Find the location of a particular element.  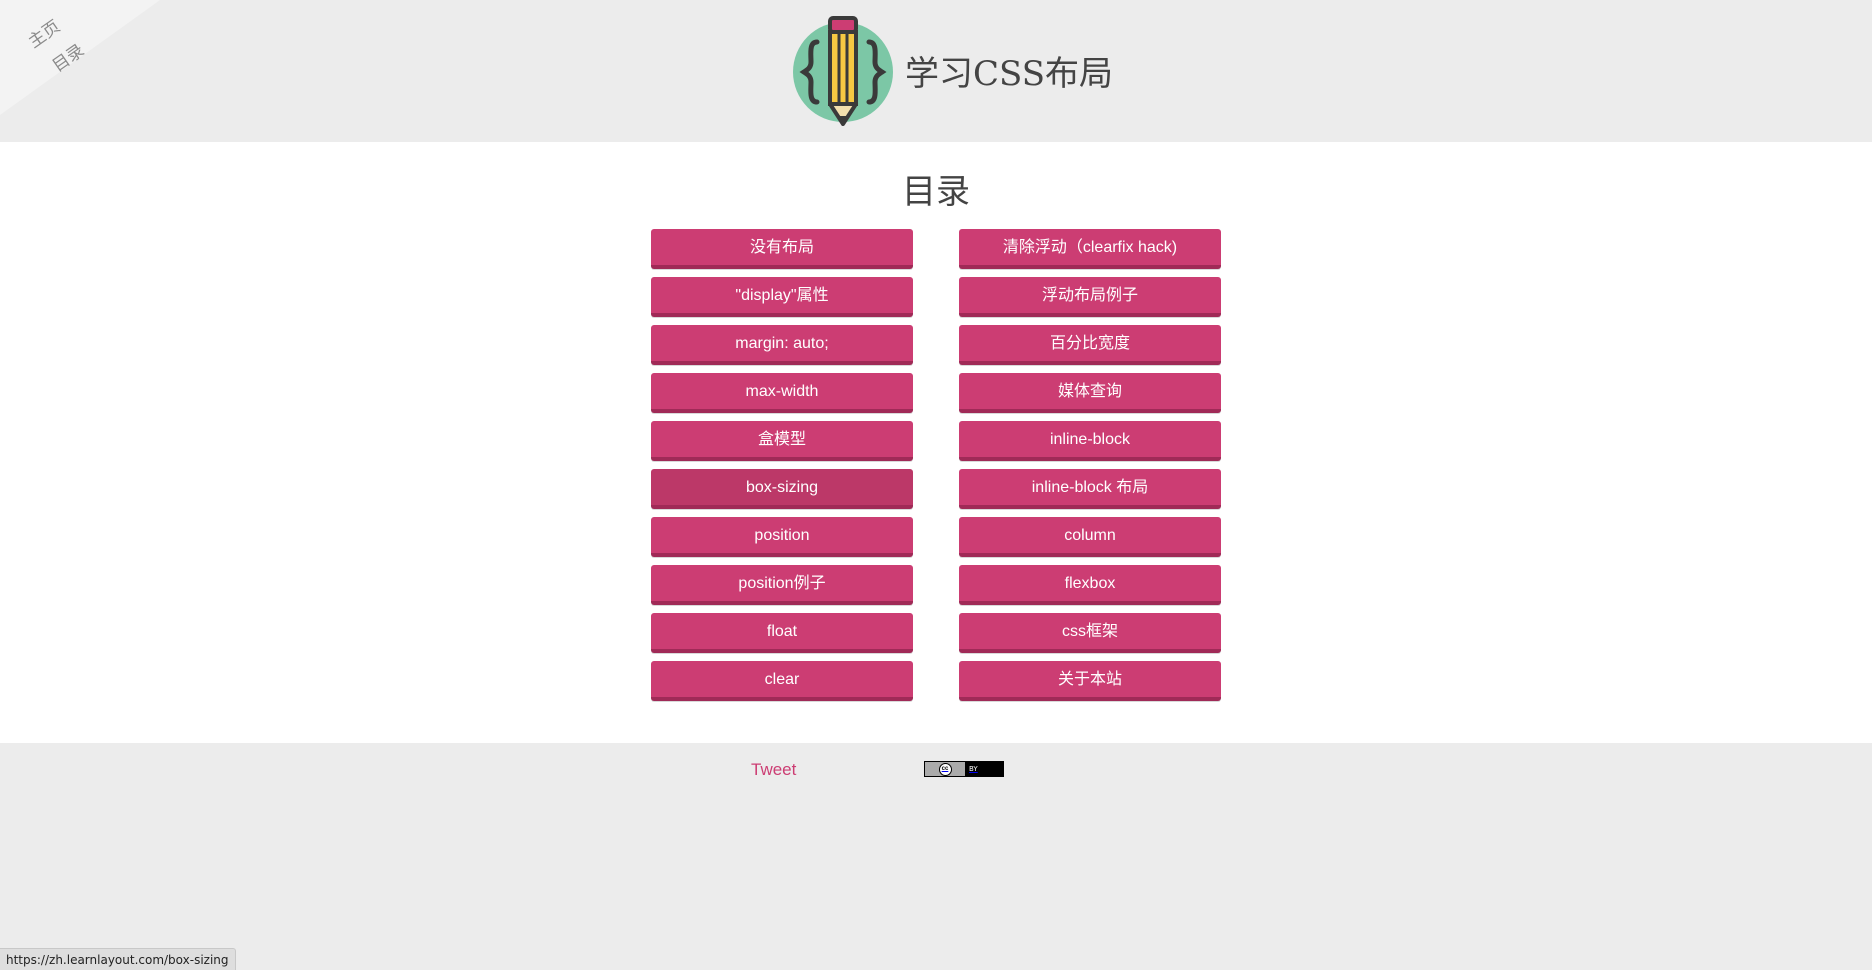

corner-ribbon: 主页 目录 is located at coordinates (80, 57).